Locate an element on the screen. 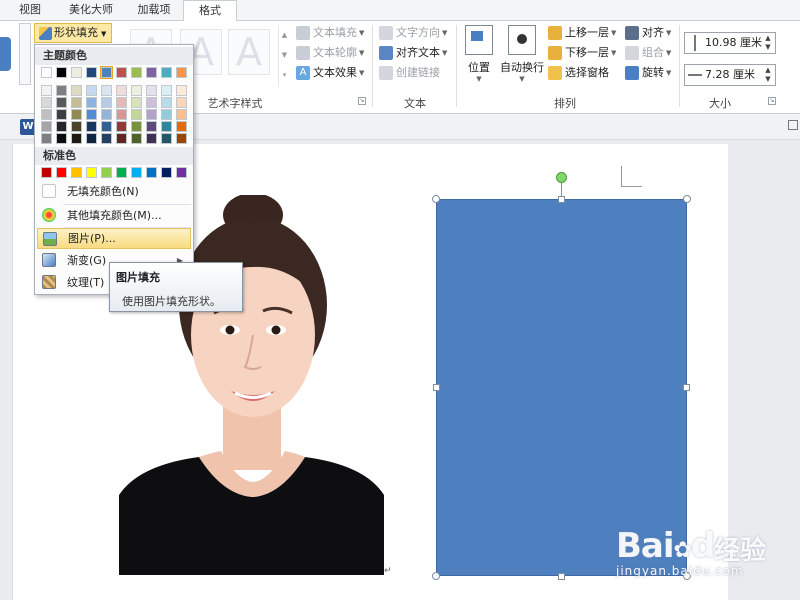 This screenshot has width=800, height=600. align-button: 对齐 ▼ is located at coordinates (648, 33).